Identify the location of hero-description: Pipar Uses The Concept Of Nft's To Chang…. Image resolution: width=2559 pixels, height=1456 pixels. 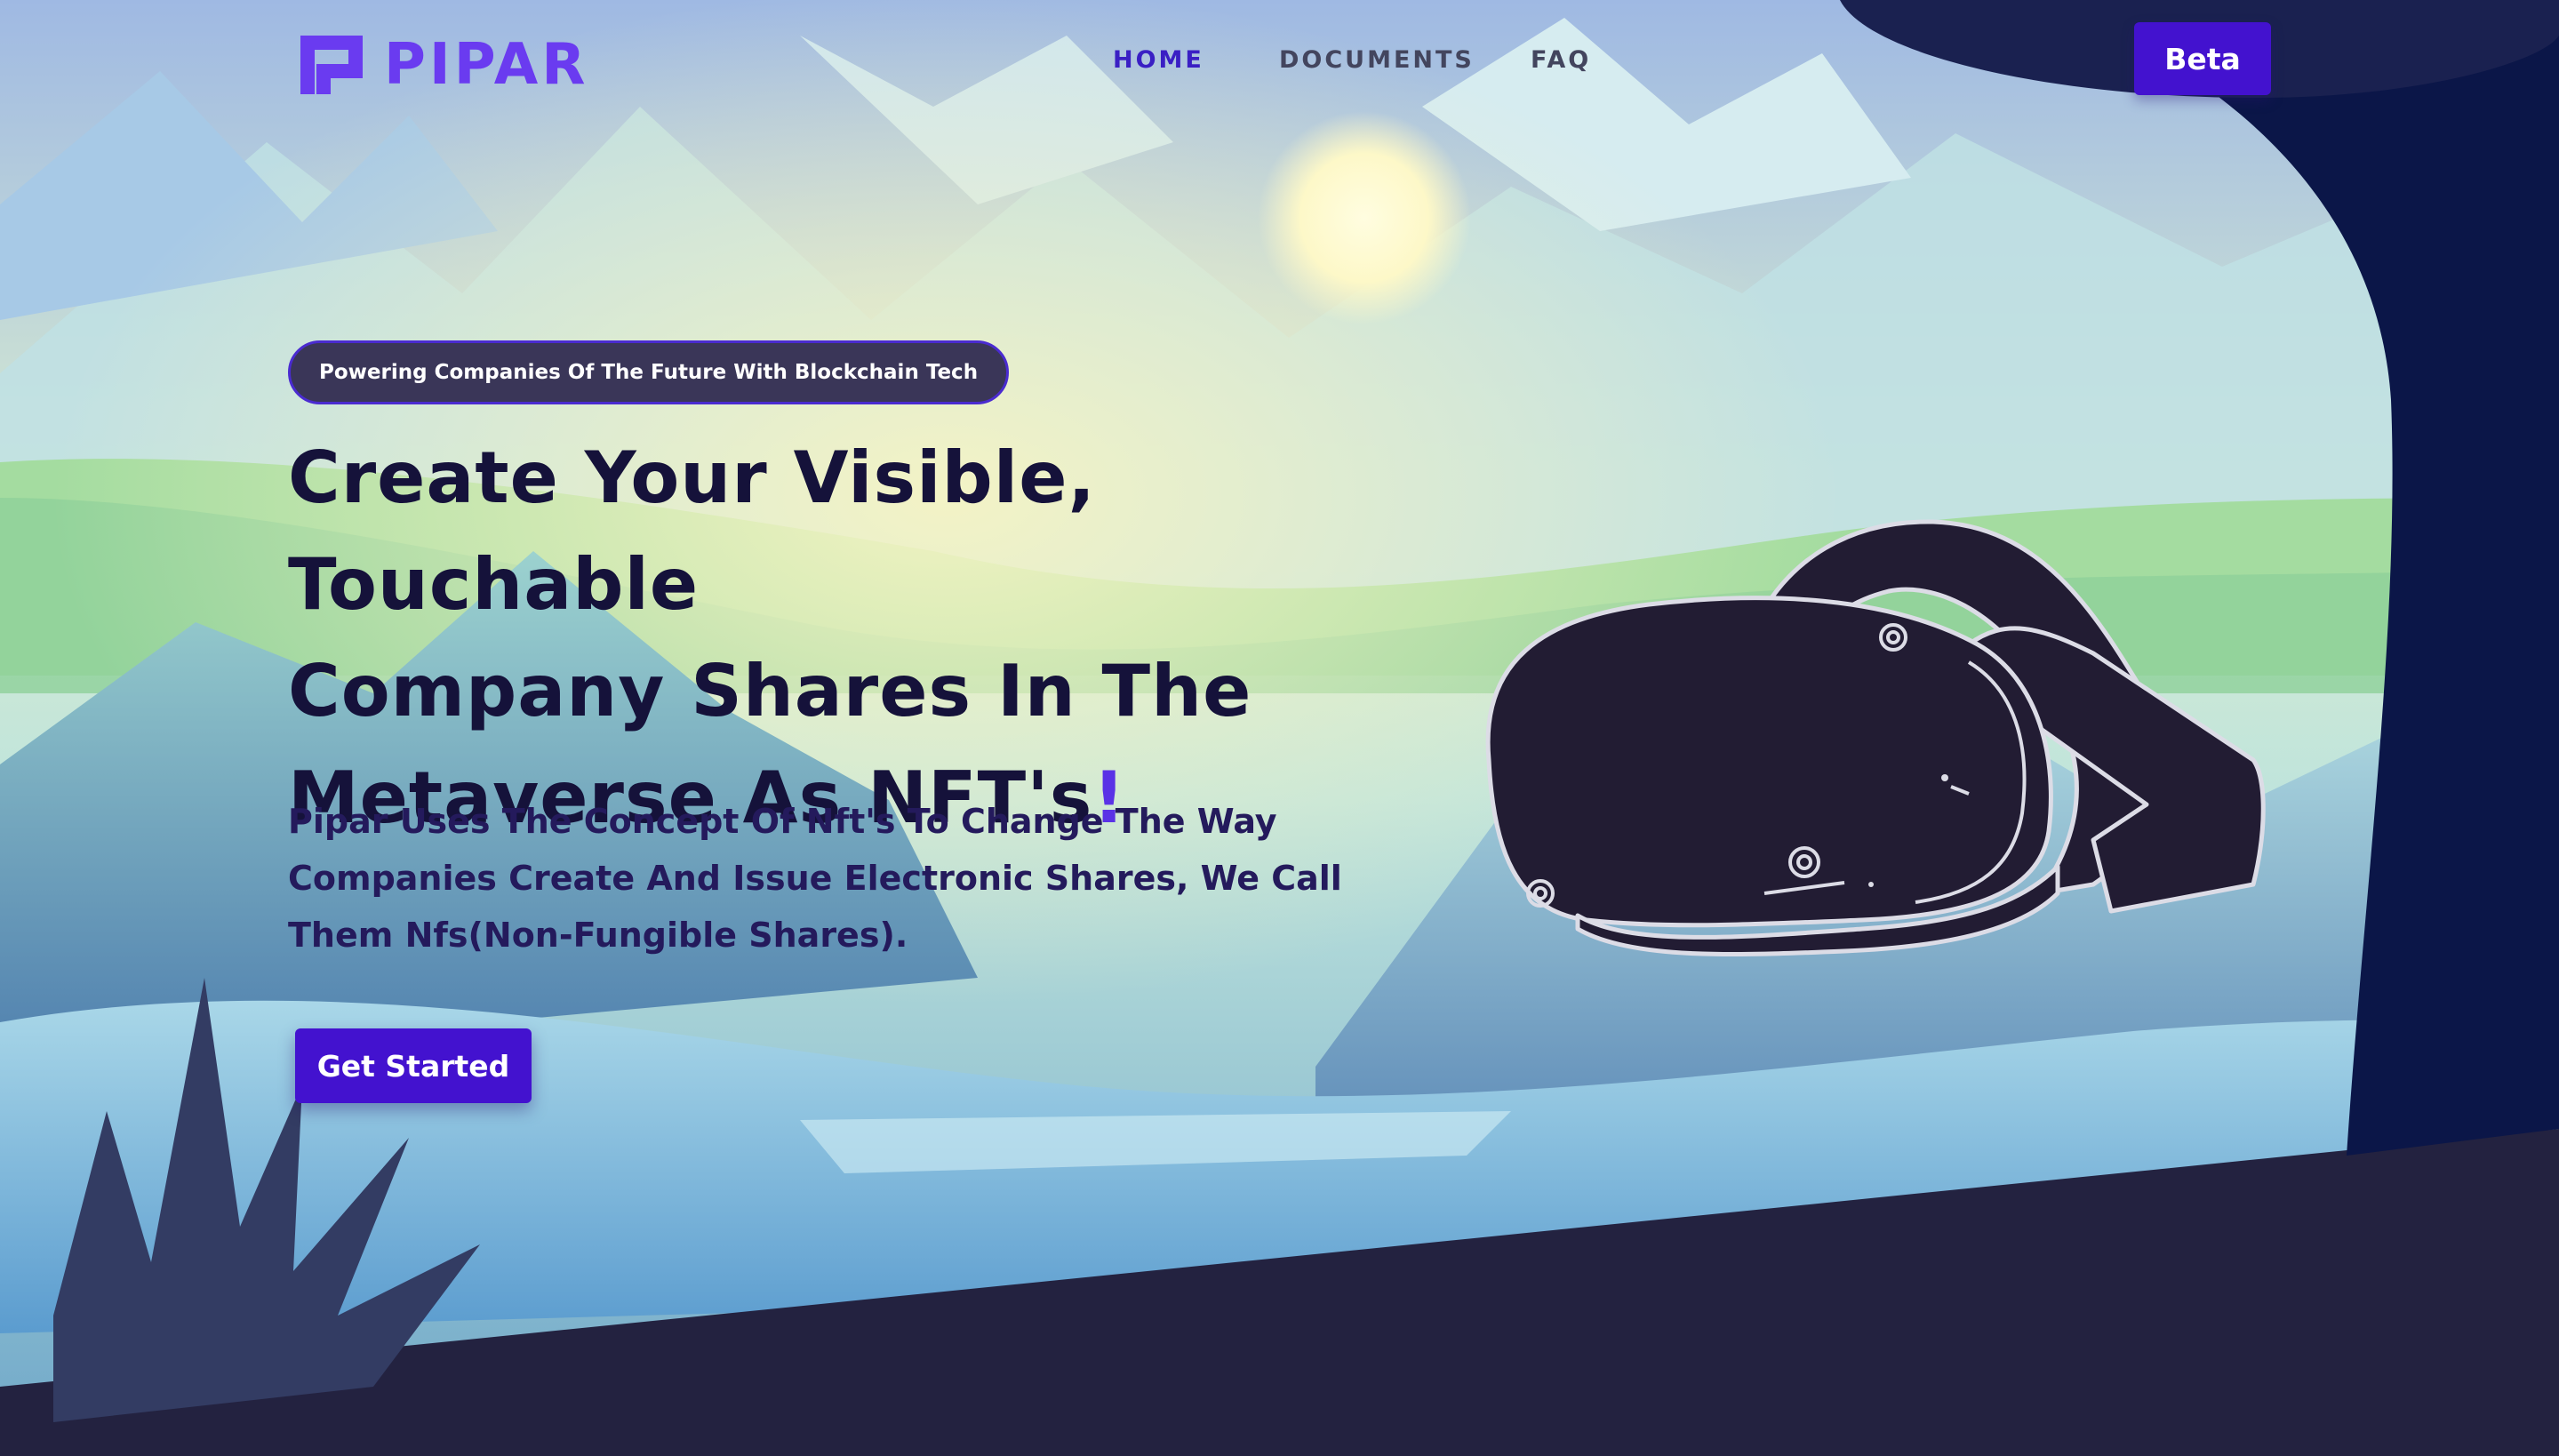
(815, 878).